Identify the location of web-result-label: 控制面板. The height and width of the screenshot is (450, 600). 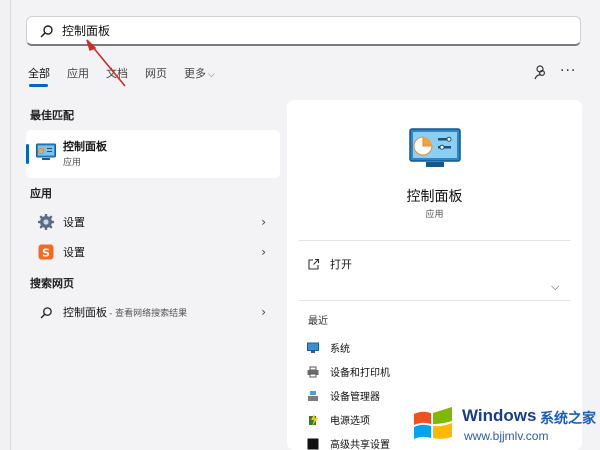
(85, 312).